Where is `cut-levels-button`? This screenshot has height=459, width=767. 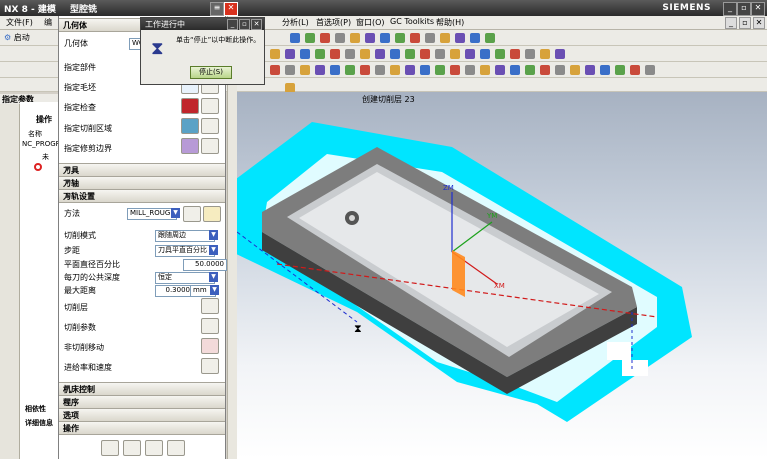
cut-levels-button is located at coordinates (210, 306).